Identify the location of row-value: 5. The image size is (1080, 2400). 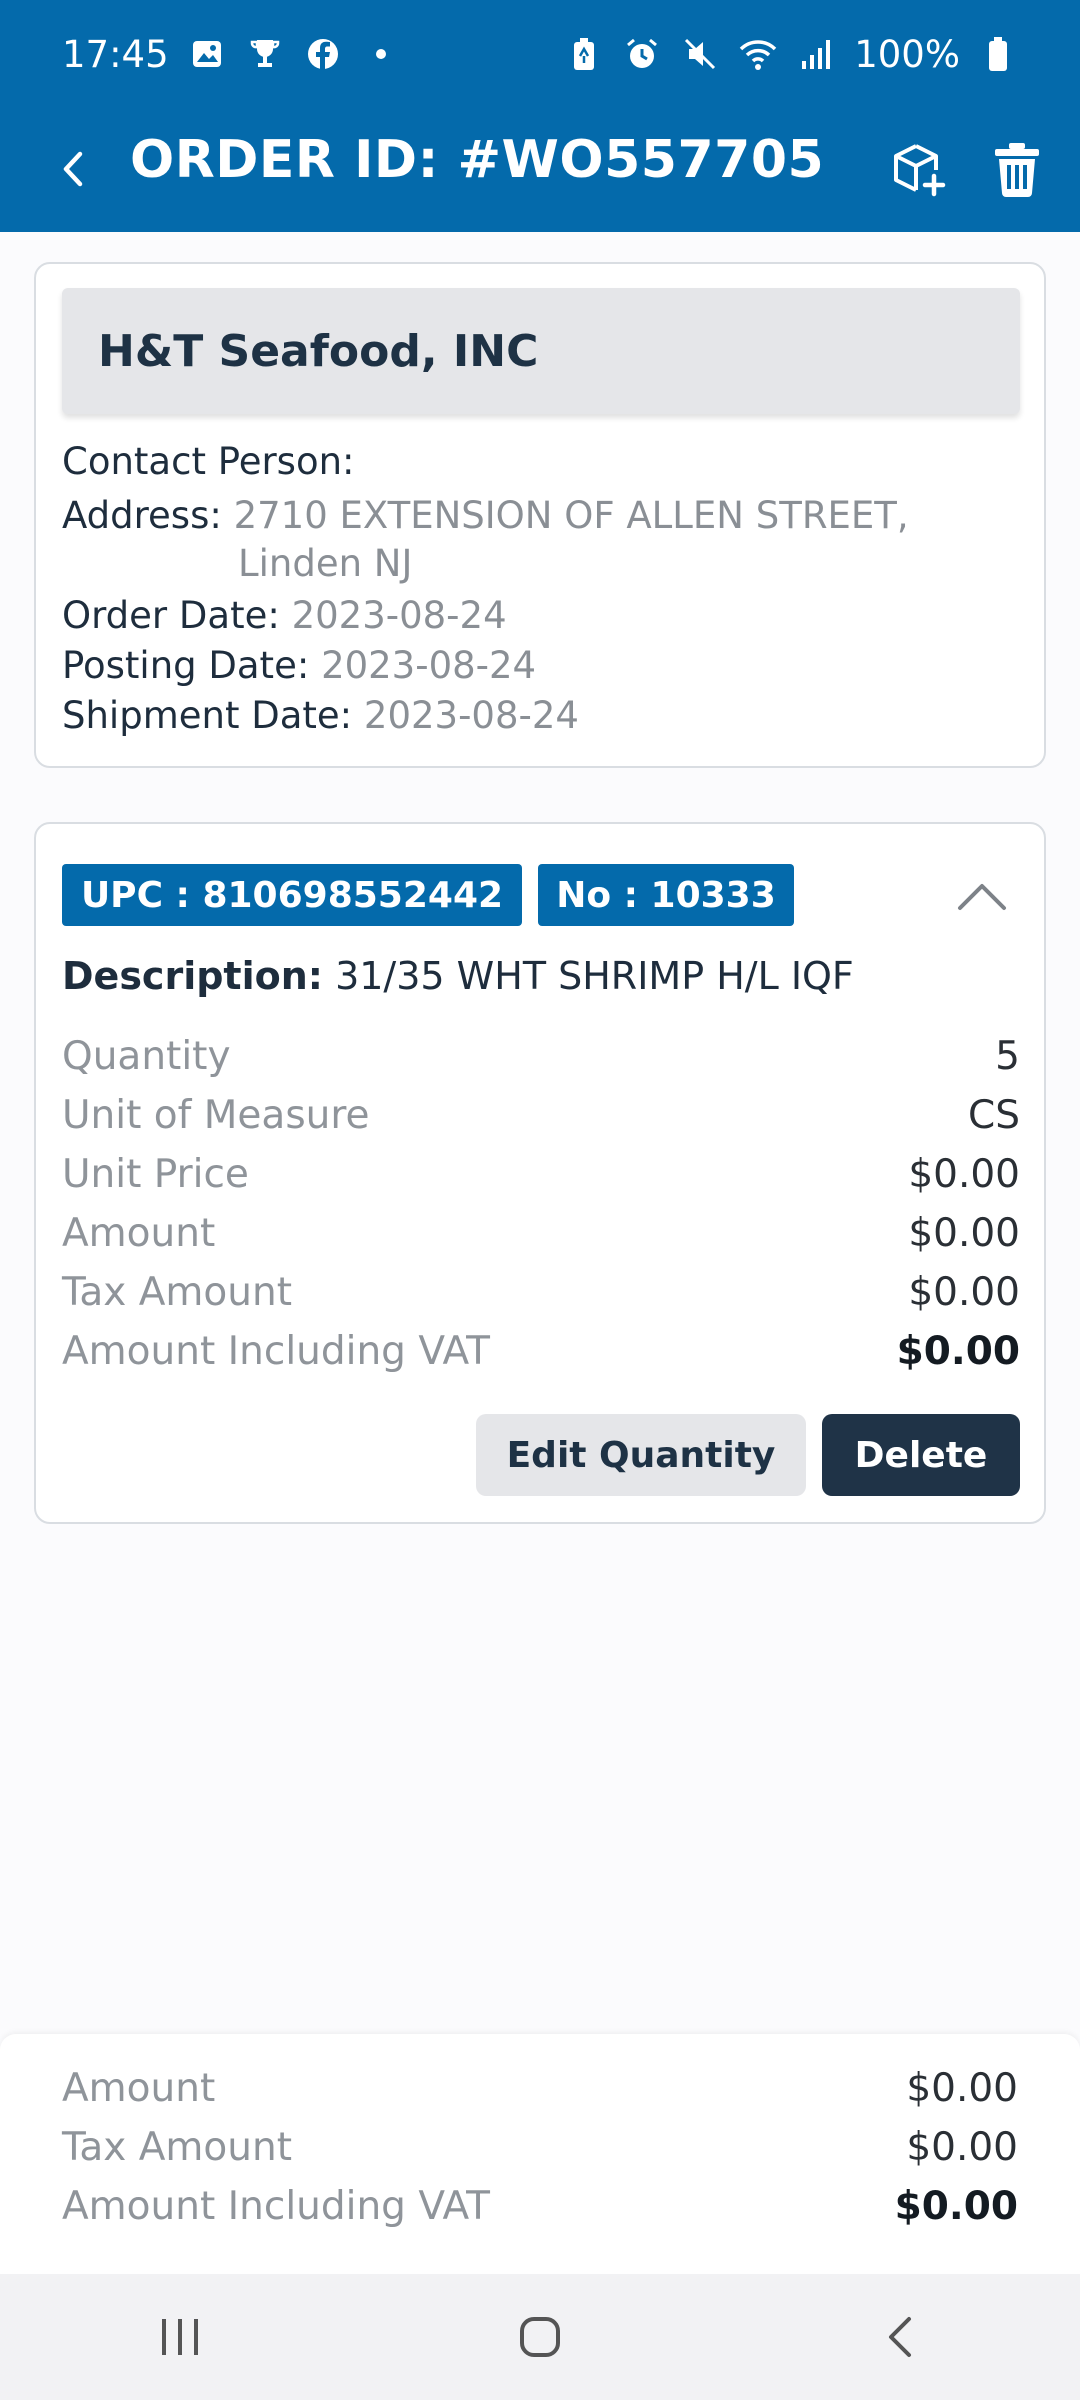
(1007, 1056).